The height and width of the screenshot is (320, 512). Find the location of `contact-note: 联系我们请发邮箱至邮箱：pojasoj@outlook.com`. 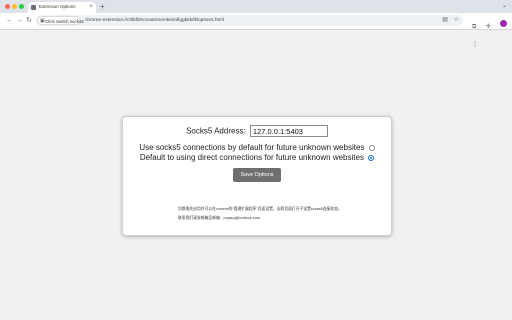

contact-note: 联系我们请发邮箱至邮箱：pojasoj@outlook.com is located at coordinates (219, 218).